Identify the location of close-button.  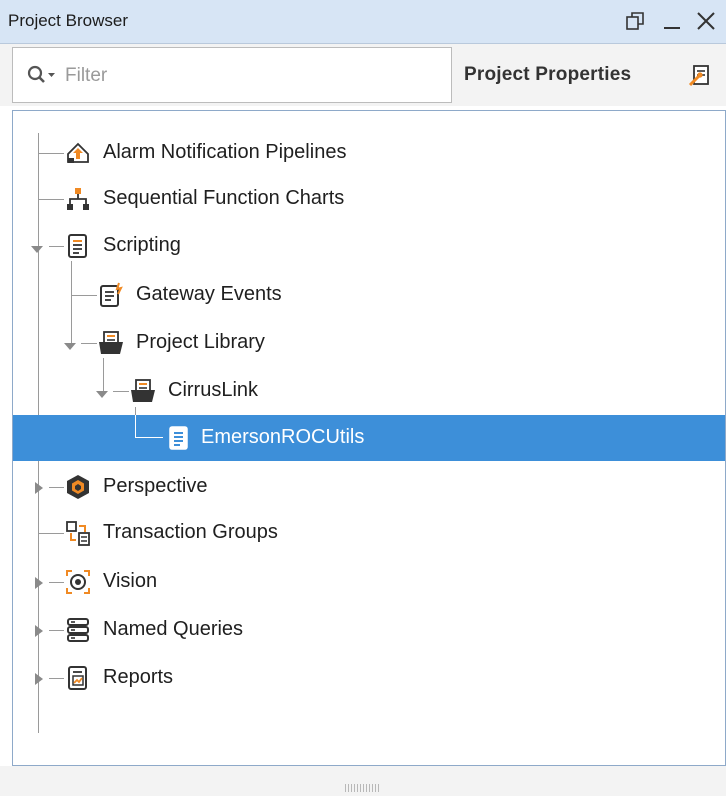
(706, 21).